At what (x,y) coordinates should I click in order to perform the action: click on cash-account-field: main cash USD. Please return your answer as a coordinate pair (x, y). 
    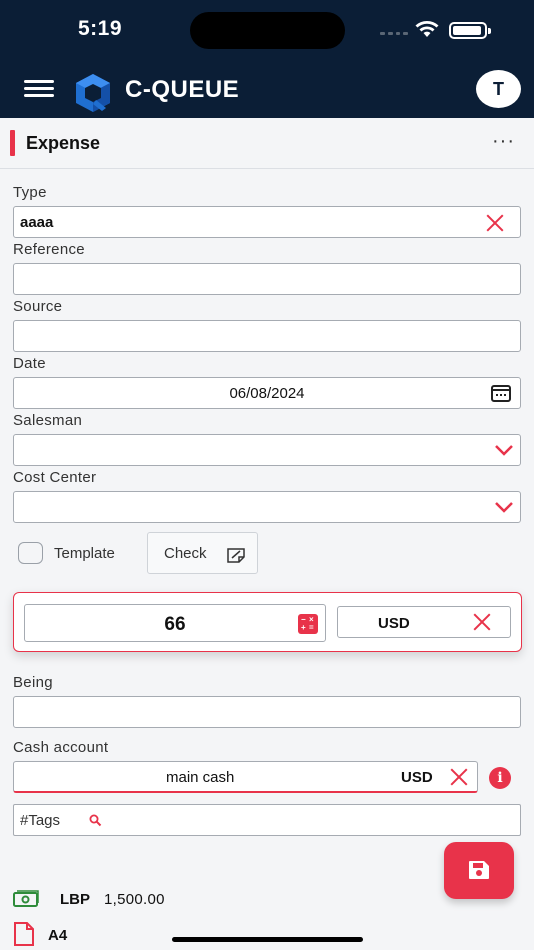
    Looking at the image, I should click on (245, 777).